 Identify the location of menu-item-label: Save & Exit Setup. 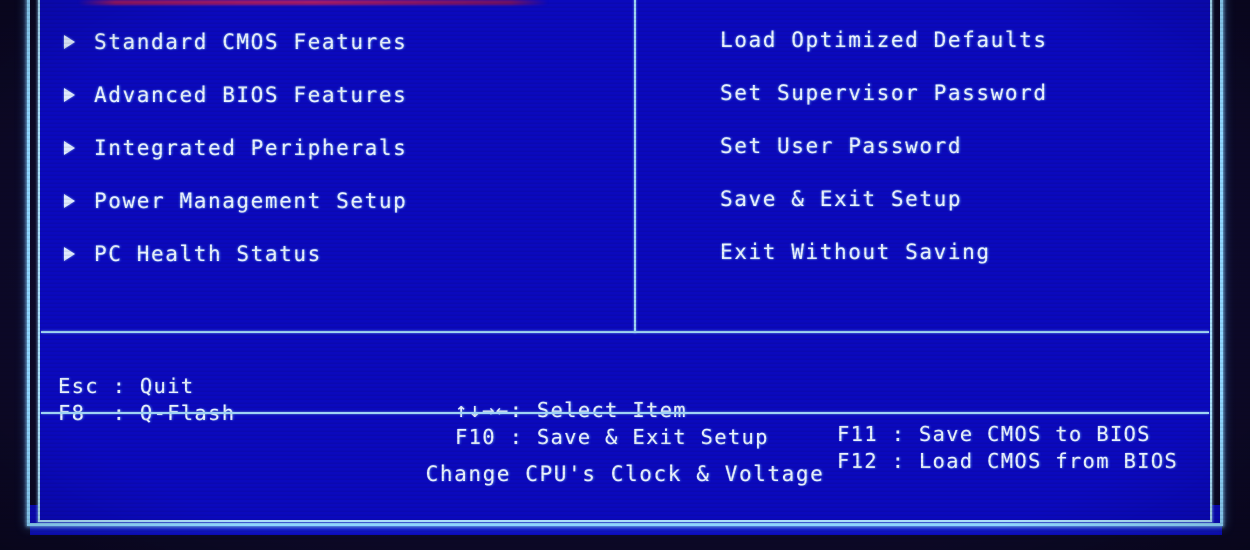
(841, 198).